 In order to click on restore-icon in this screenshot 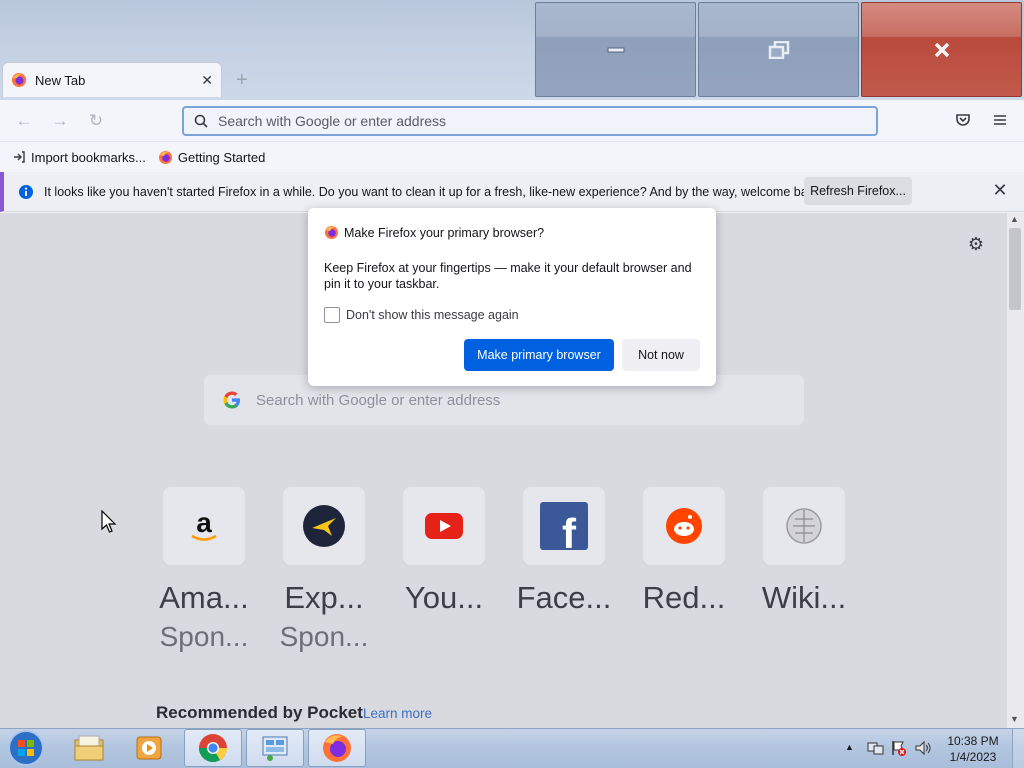, I will do `click(778, 49)`.